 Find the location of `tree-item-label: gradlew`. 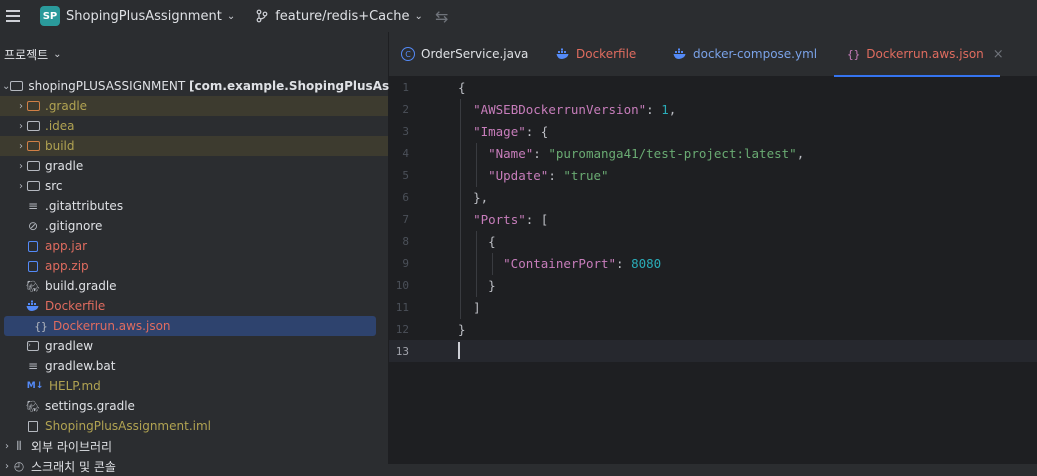

tree-item-label: gradlew is located at coordinates (69, 346).